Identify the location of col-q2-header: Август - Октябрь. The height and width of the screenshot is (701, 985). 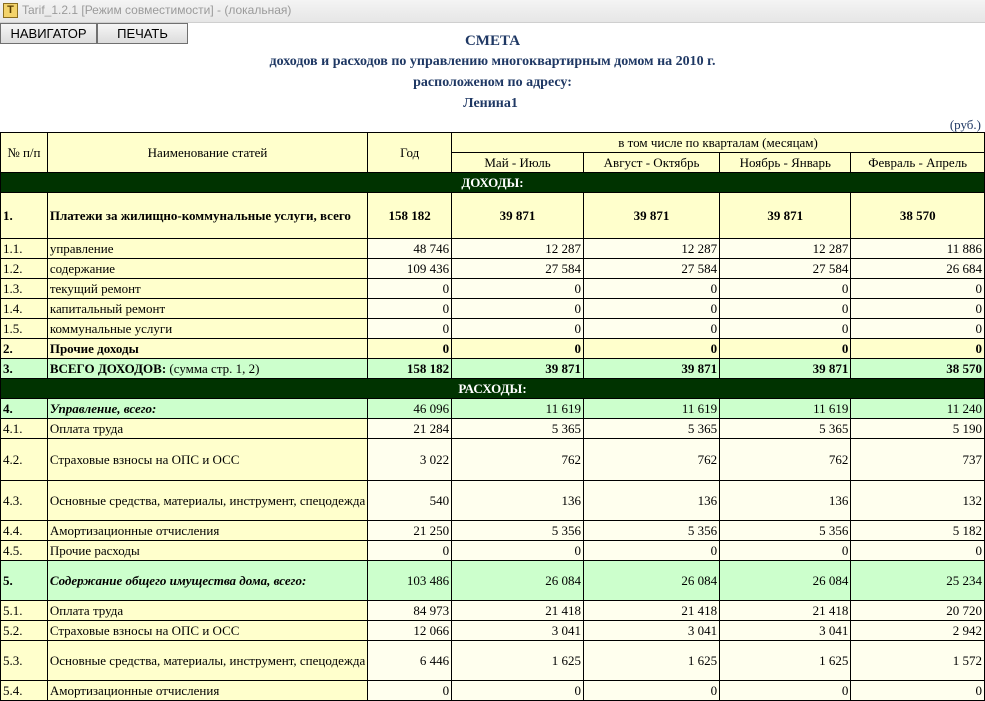
(651, 162).